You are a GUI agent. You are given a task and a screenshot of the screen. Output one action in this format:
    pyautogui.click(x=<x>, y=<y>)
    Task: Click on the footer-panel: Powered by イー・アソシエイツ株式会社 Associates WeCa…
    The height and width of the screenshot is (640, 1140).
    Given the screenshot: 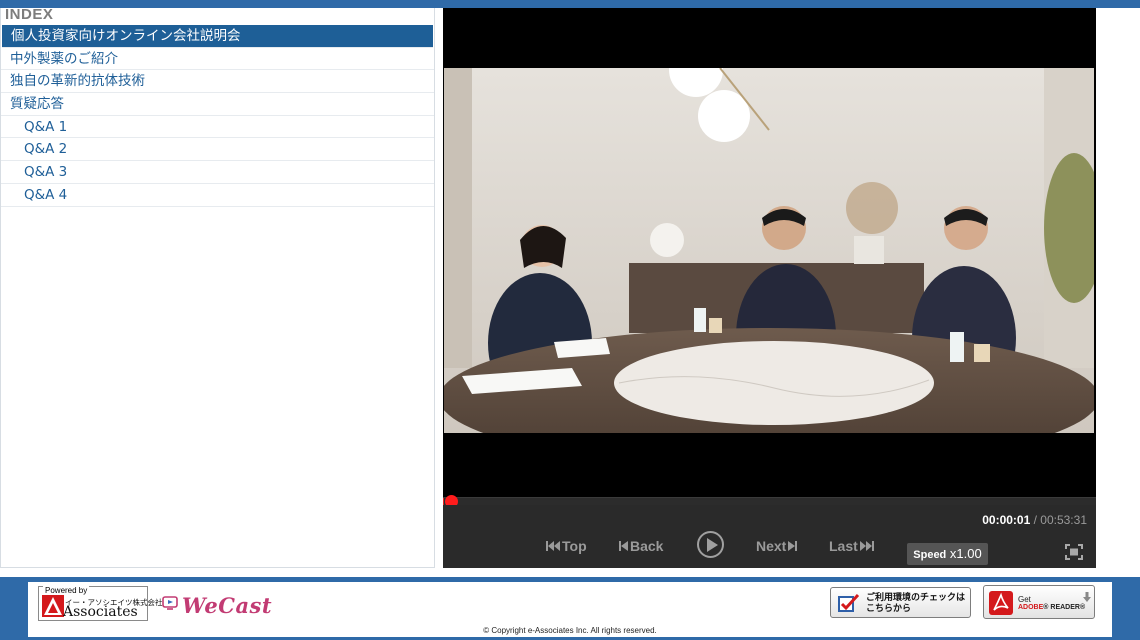 What is the action you would take?
    pyautogui.click(x=570, y=609)
    